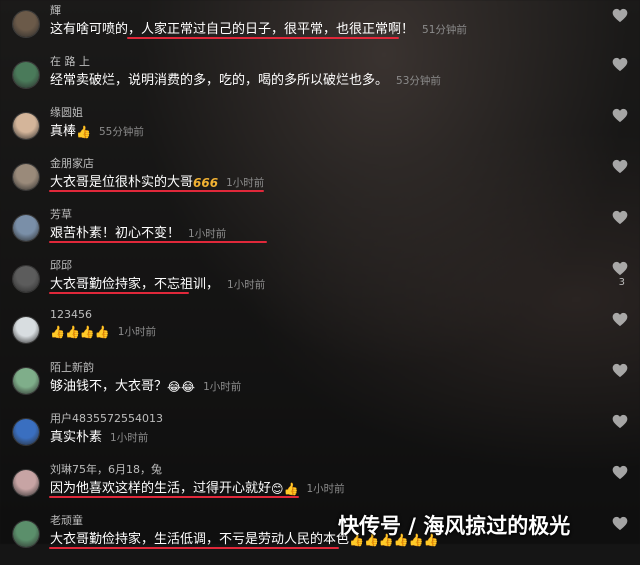  What do you see at coordinates (320, 386) in the screenshot?
I see `comment-item: 陌上新韵够油钱不，大衣哥？😂😂 1小时前` at bounding box center [320, 386].